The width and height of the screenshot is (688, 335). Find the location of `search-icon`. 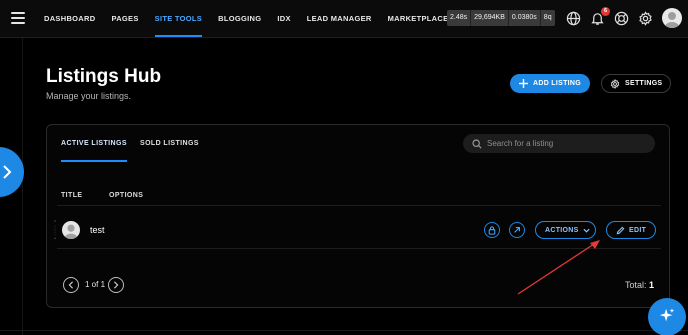

search-icon is located at coordinates (477, 143).